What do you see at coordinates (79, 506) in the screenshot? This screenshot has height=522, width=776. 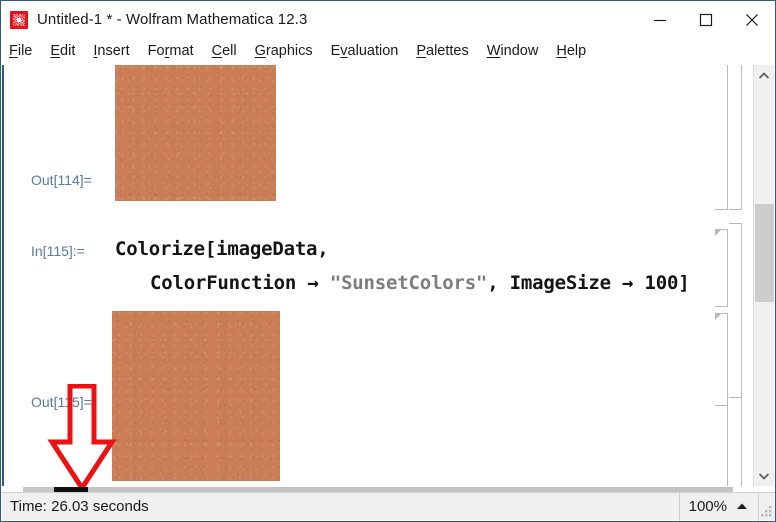 I see `status-message: Time: 26.03 seconds` at bounding box center [79, 506].